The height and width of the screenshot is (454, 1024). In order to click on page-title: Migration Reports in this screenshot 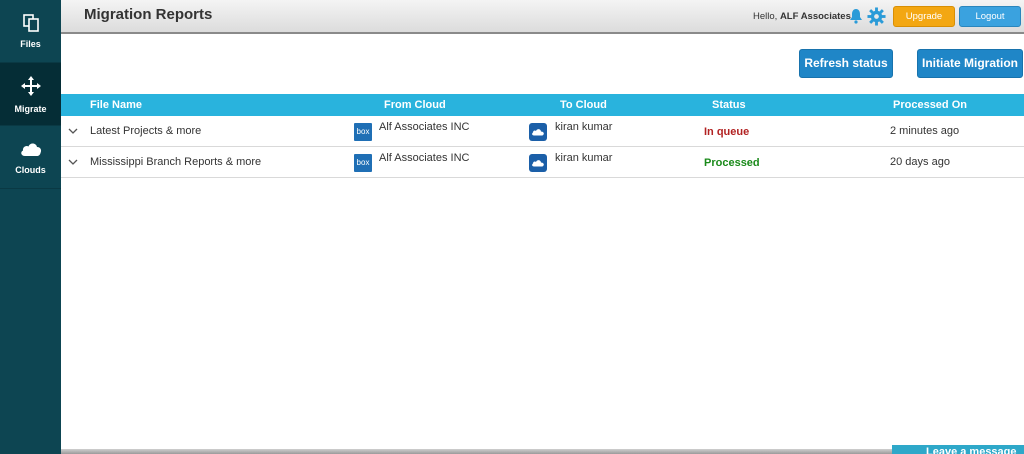, I will do `click(148, 14)`.